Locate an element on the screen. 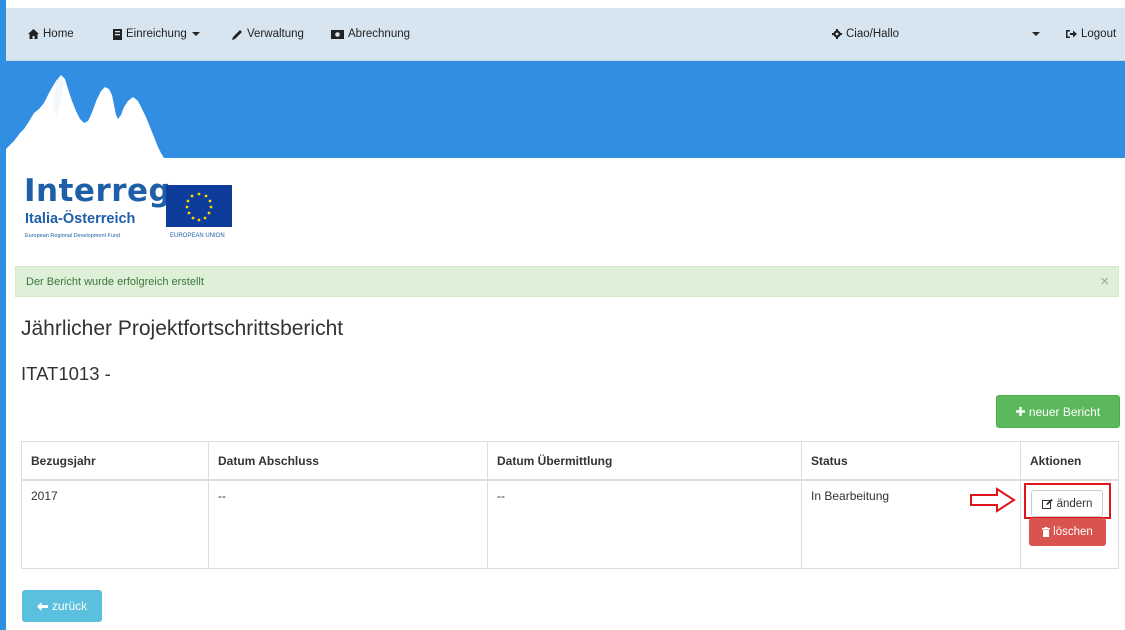 The width and height of the screenshot is (1125, 630). nav-home: Home is located at coordinates (51, 34).